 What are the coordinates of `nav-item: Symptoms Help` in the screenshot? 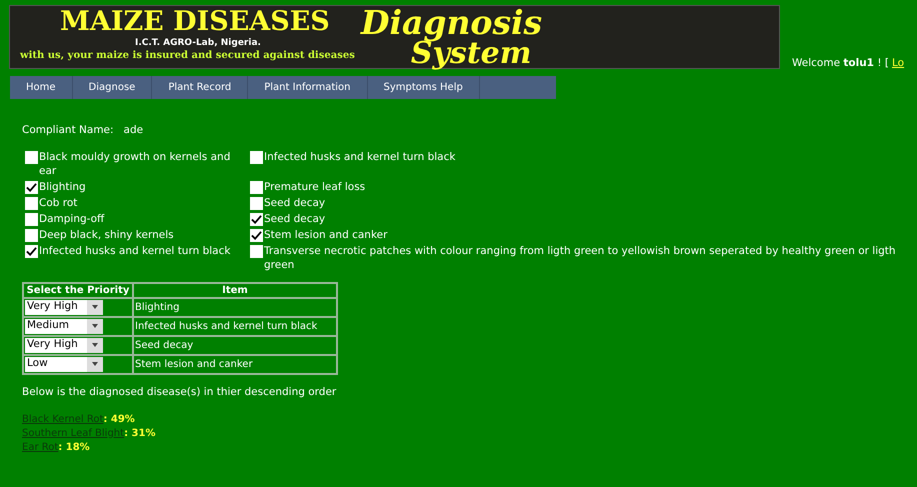 It's located at (424, 87).